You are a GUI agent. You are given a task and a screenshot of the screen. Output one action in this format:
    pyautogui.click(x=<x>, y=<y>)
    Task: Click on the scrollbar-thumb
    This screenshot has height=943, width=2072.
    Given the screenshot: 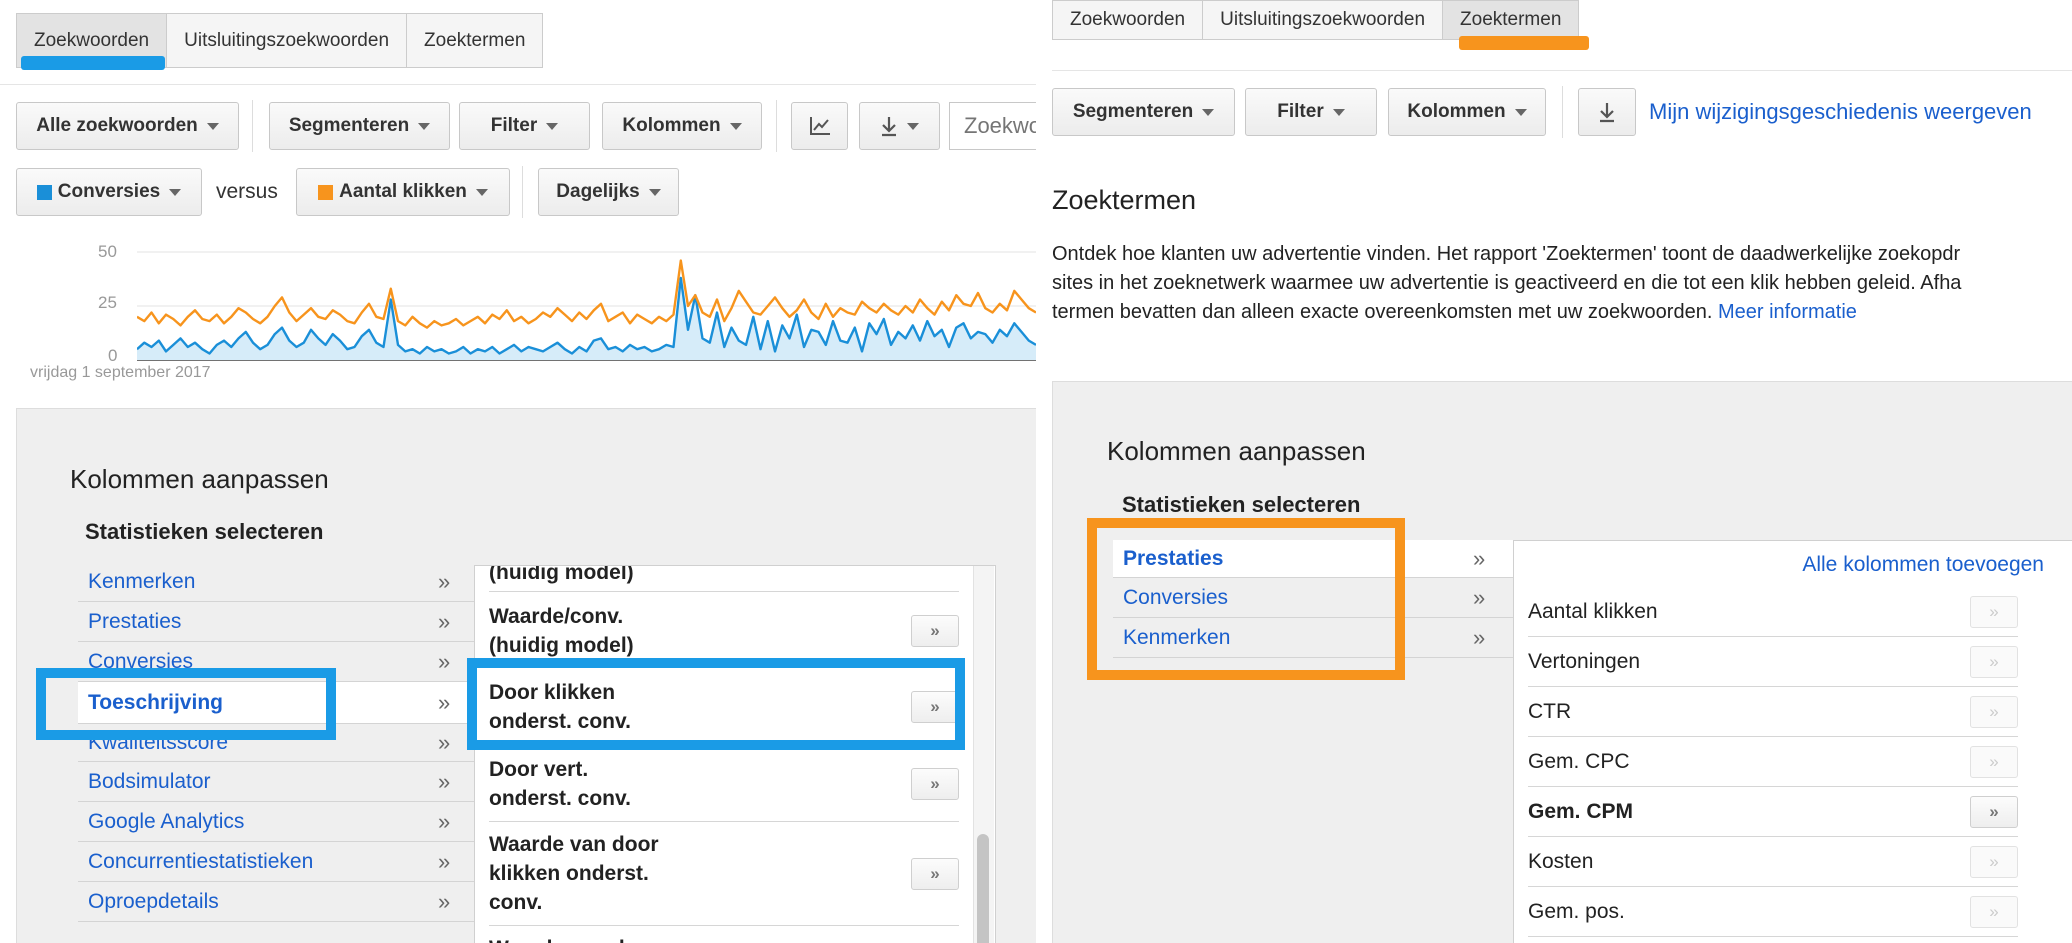 What is the action you would take?
    pyautogui.click(x=983, y=888)
    